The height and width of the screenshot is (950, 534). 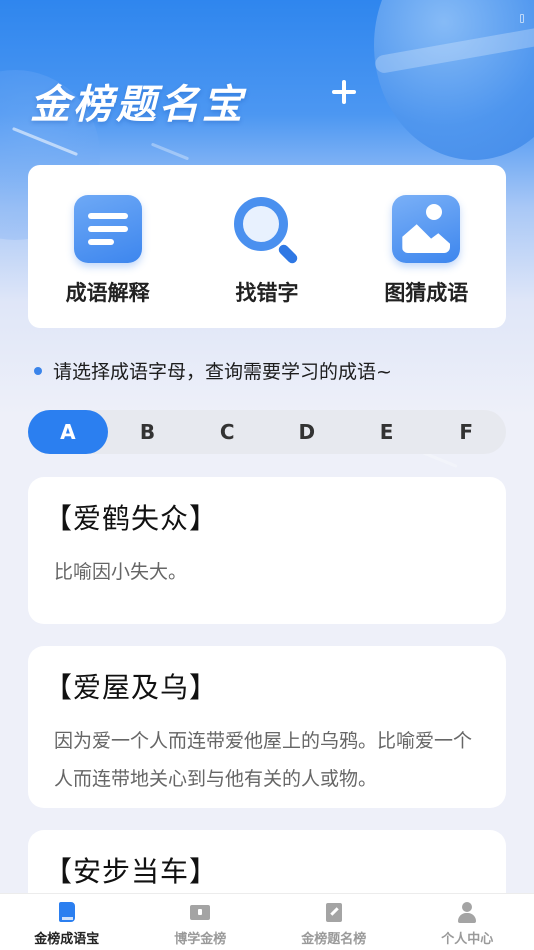 What do you see at coordinates (121, 572) in the screenshot?
I see `idiom-description: 比喻因小失大。` at bounding box center [121, 572].